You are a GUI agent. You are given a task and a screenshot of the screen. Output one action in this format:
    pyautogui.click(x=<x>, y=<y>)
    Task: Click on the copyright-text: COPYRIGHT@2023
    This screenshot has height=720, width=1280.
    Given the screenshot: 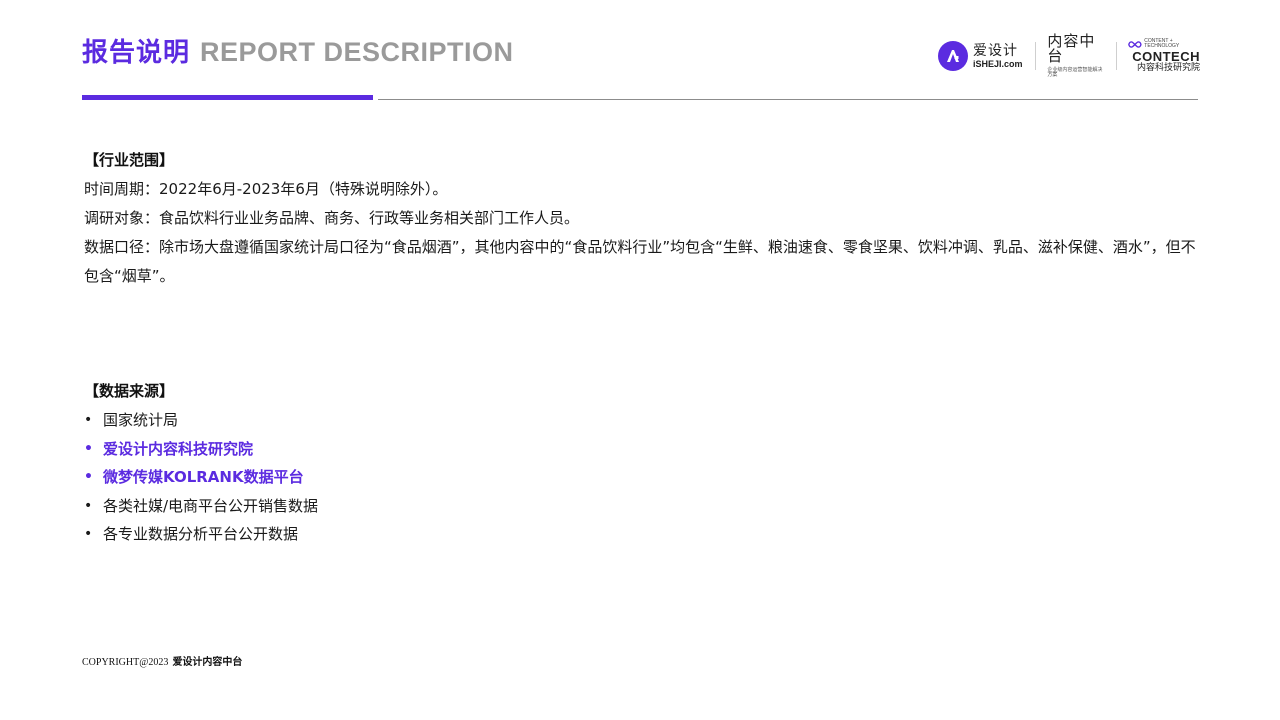 What is the action you would take?
    pyautogui.click(x=125, y=662)
    